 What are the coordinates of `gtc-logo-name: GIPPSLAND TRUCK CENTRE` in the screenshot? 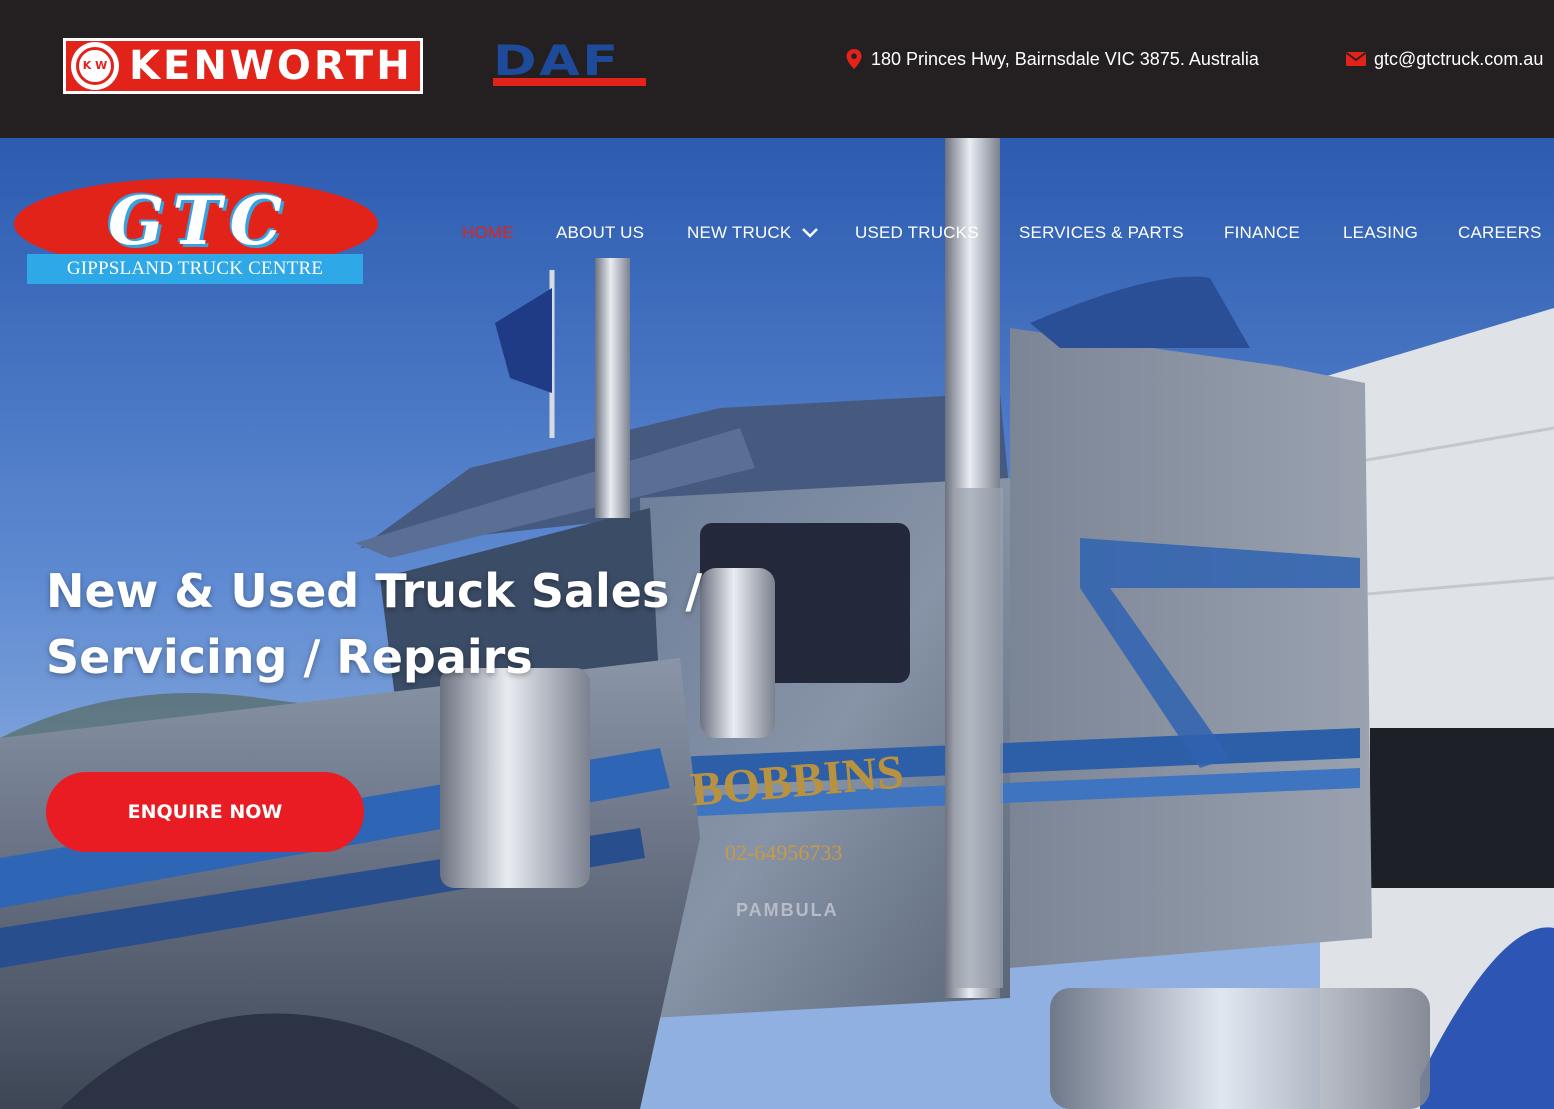 It's located at (195, 269).